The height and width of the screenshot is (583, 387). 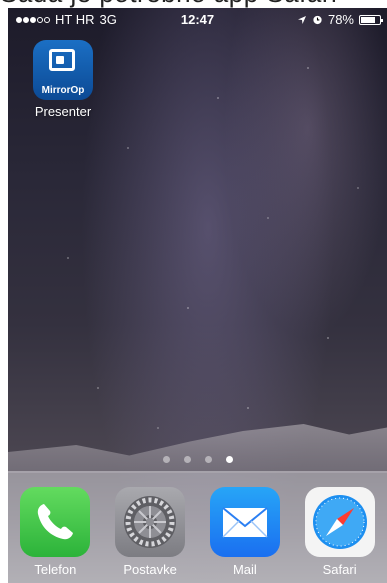 What do you see at coordinates (150, 522) in the screenshot?
I see `settings-icon` at bounding box center [150, 522].